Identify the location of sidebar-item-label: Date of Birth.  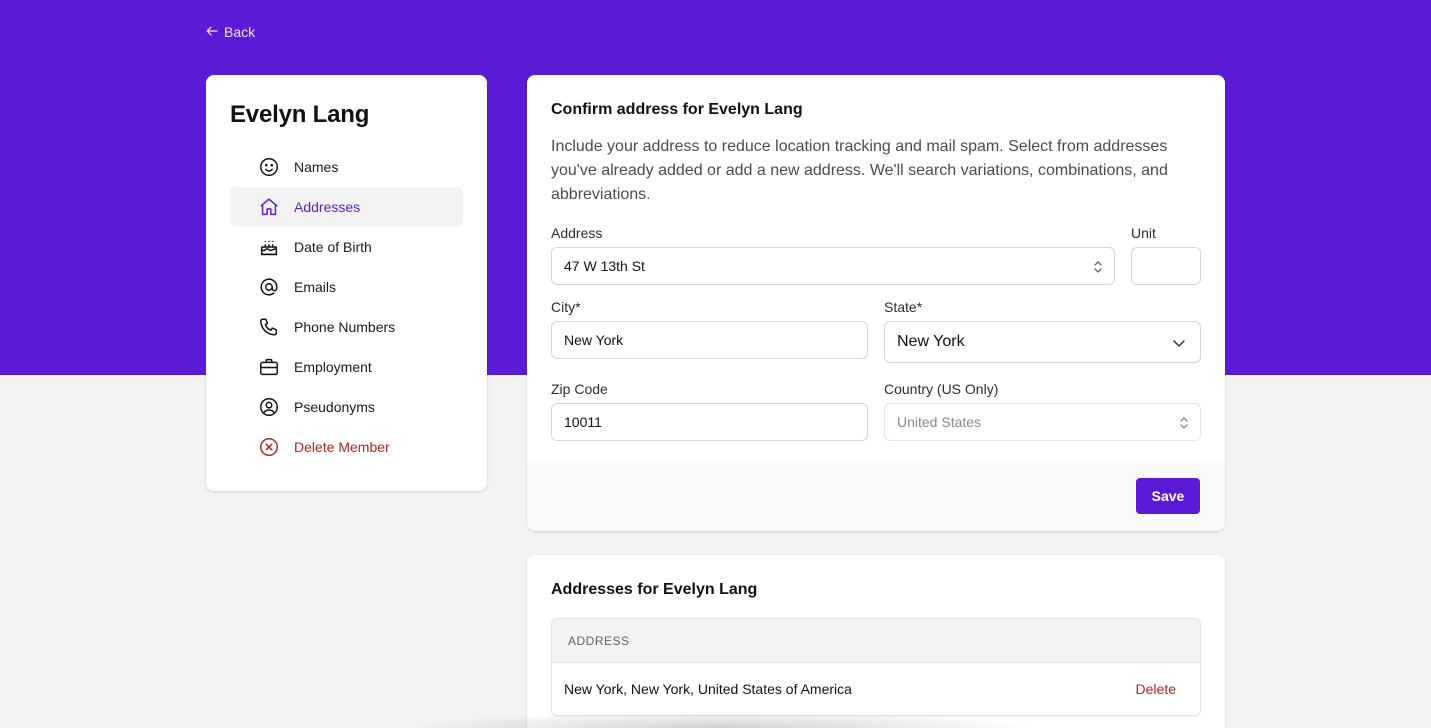
(333, 247).